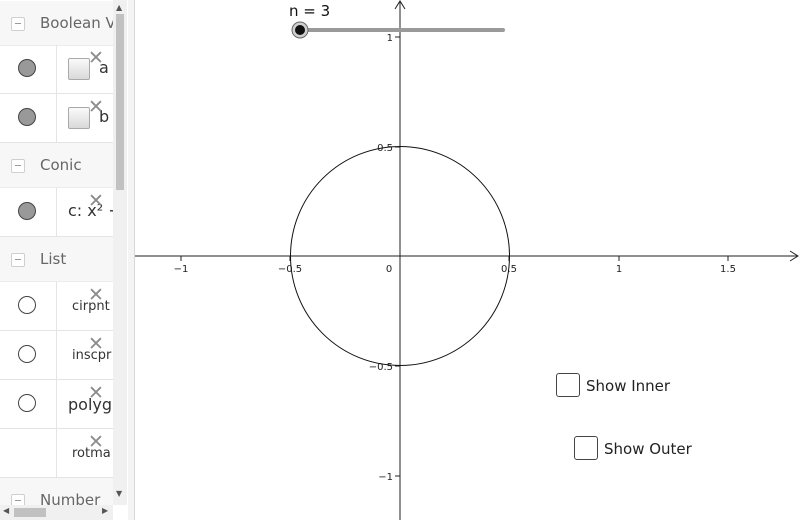  Describe the element at coordinates (385, 477) in the screenshot. I see `y-tick-label: −1` at that location.